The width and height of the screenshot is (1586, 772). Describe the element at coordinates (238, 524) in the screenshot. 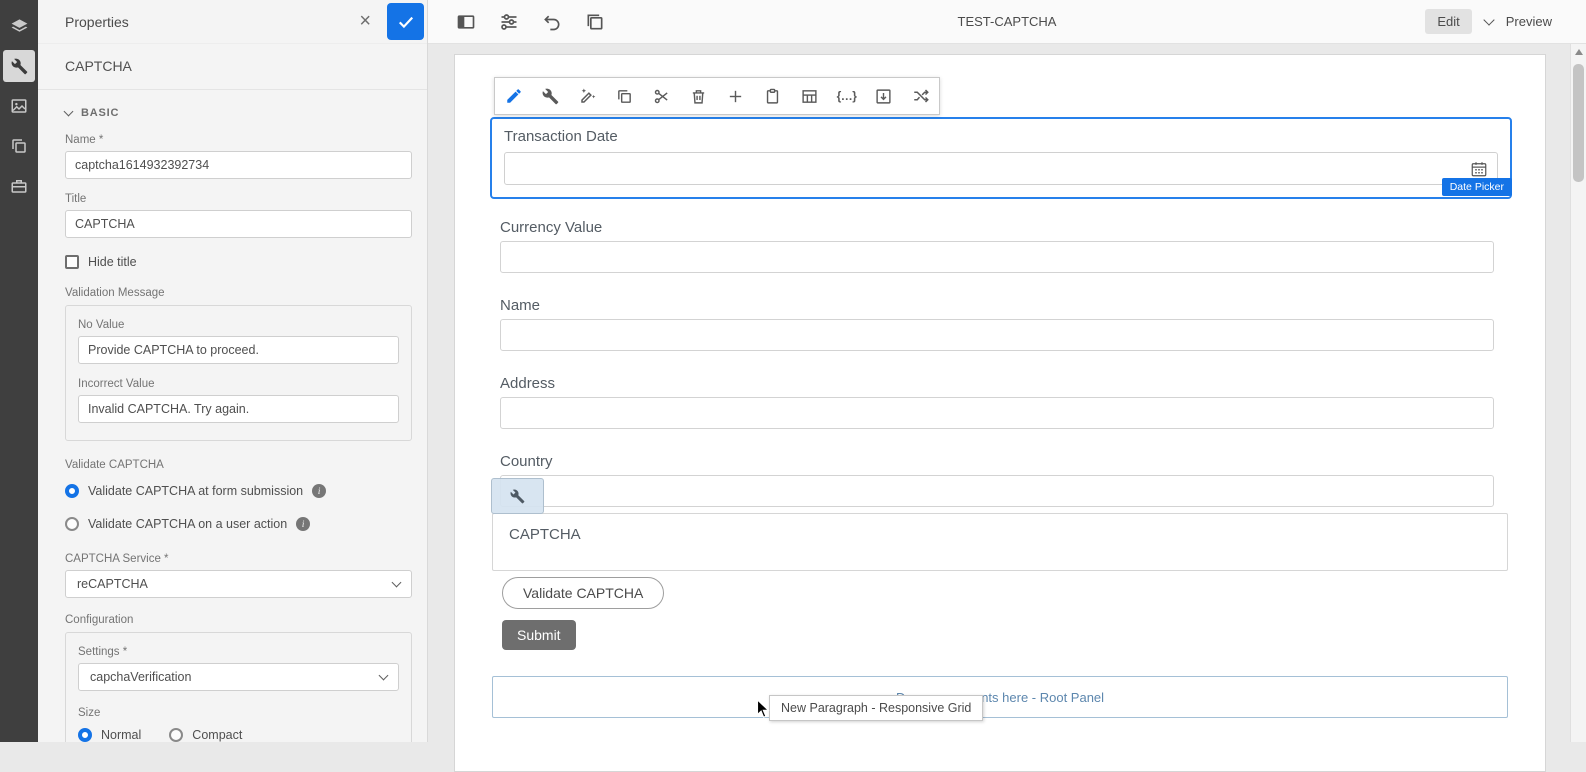

I see `validate-option-row-2: Validate CAPTCHA on a user action i` at that location.